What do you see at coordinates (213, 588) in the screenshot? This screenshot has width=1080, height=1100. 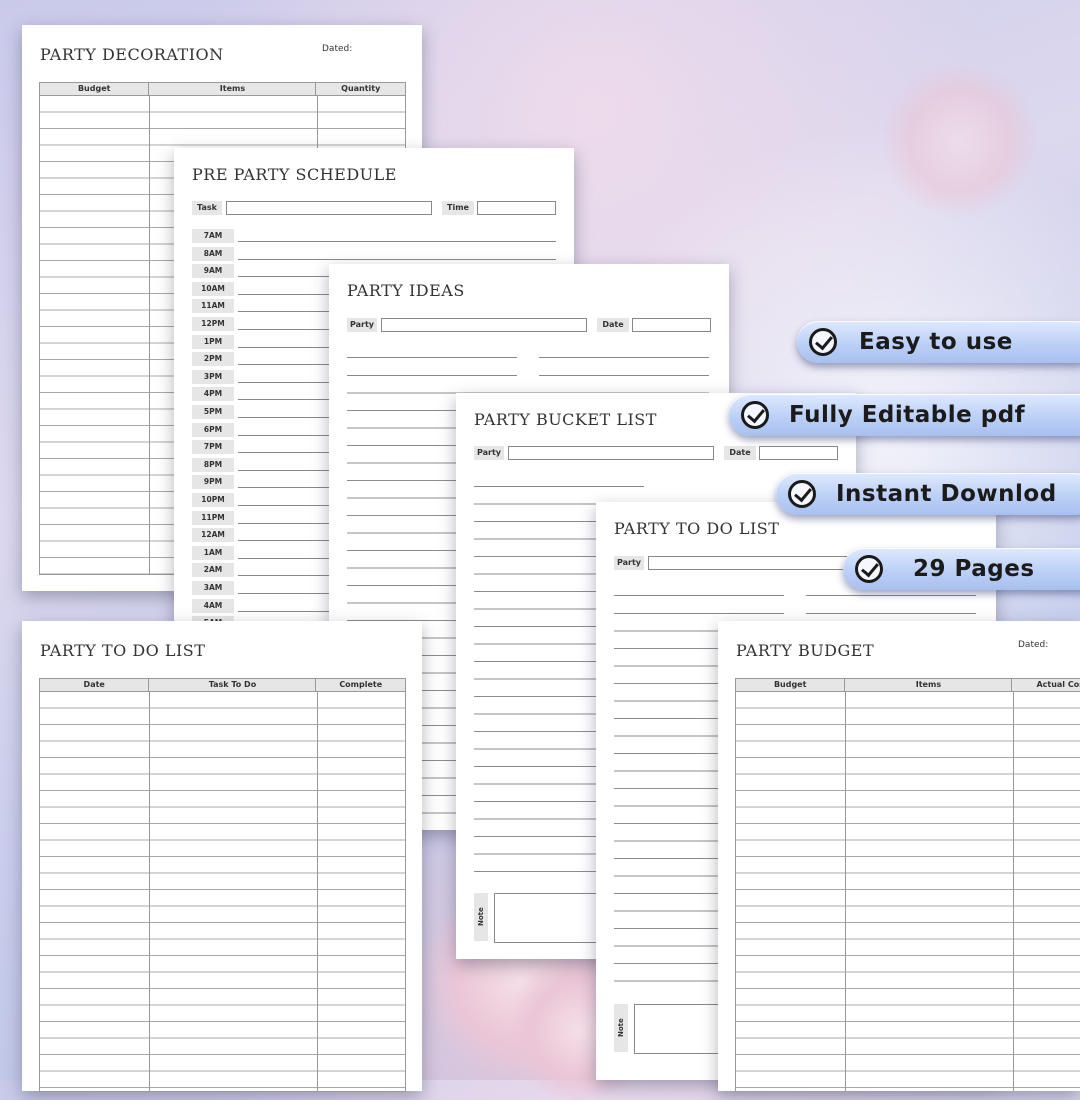 I see `hour-label: 3AM` at bounding box center [213, 588].